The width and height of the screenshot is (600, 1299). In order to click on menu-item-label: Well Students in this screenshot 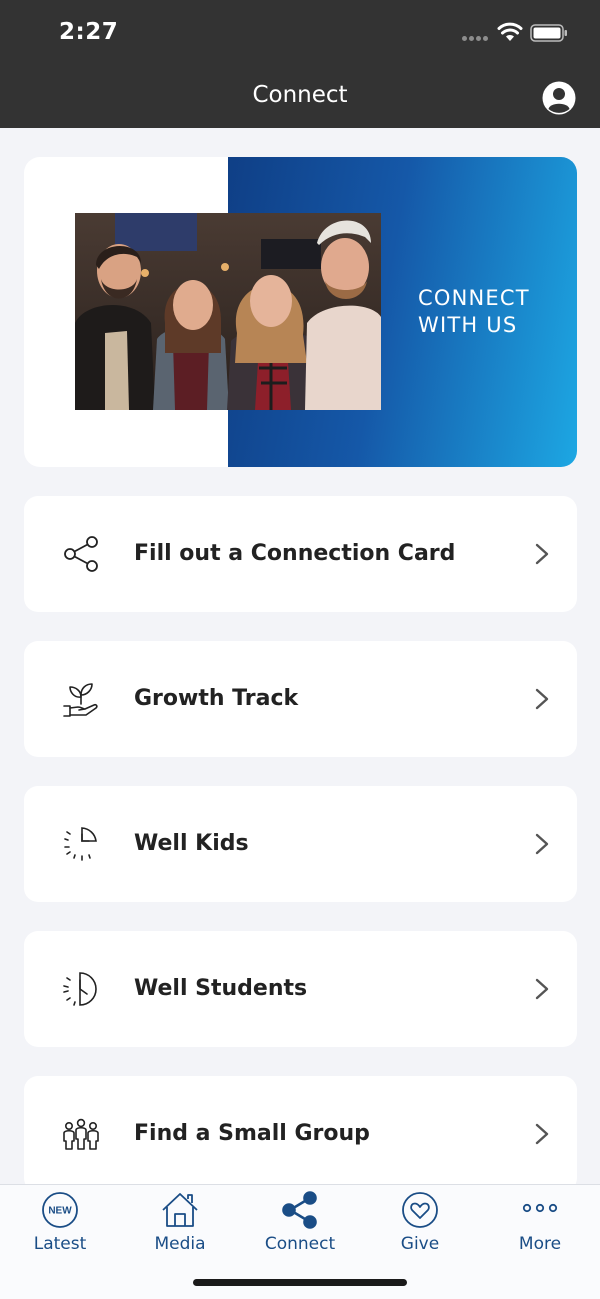, I will do `click(221, 988)`.